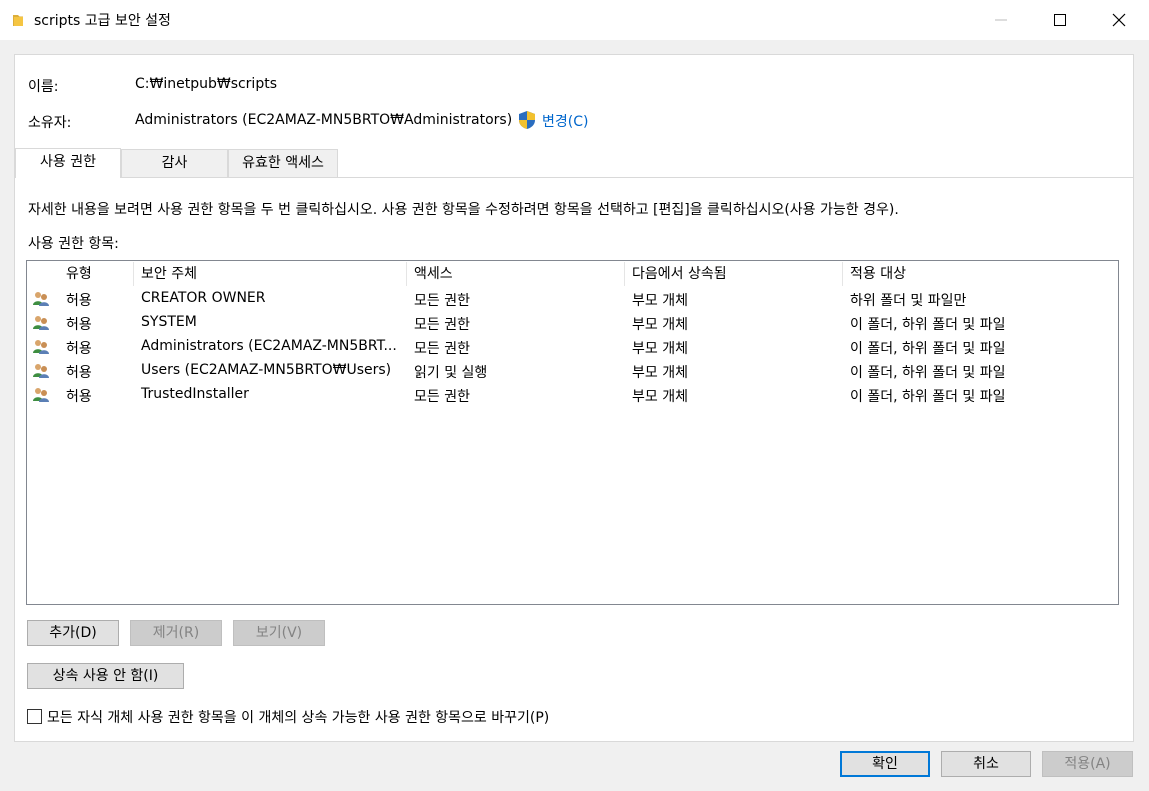  Describe the element at coordinates (34, 716) in the screenshot. I see `replace-permissions-checkbox` at that location.